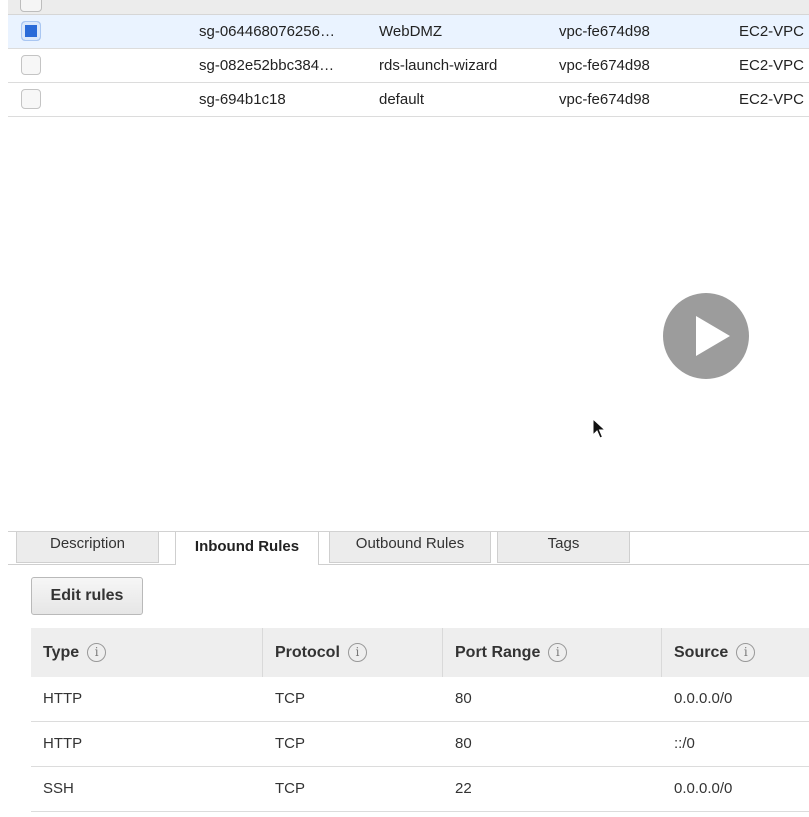  I want to click on tab-tags: Tags, so click(563, 547).